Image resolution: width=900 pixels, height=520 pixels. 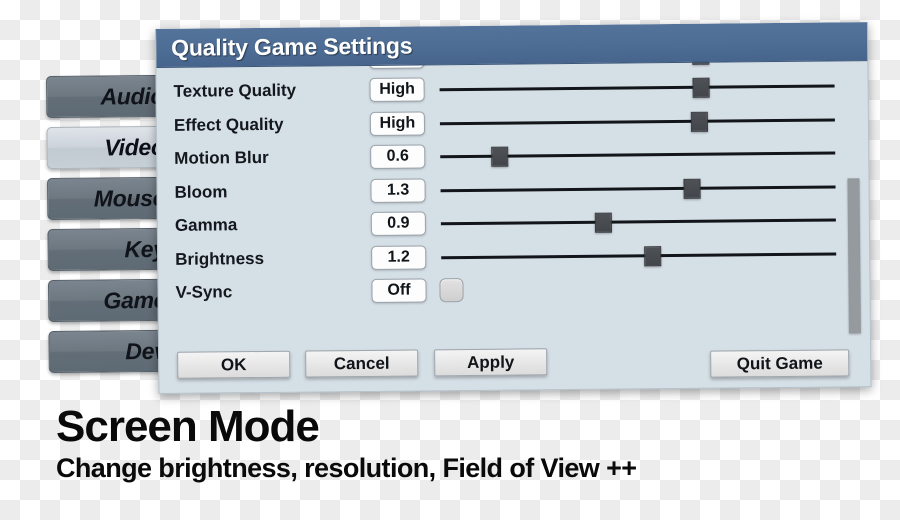 I want to click on ok-button-label: OK, so click(x=233, y=364).